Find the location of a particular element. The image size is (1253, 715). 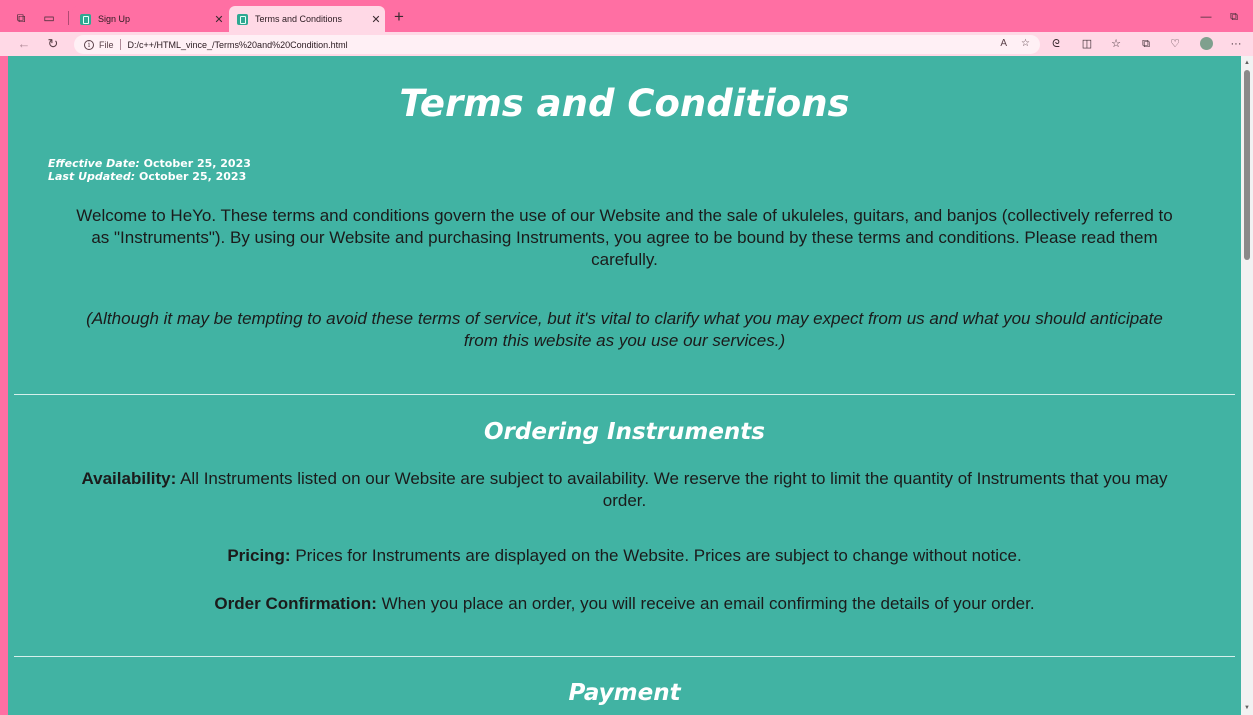

effective-date-line: Effective Date: October 25, 2023 is located at coordinates (149, 163).